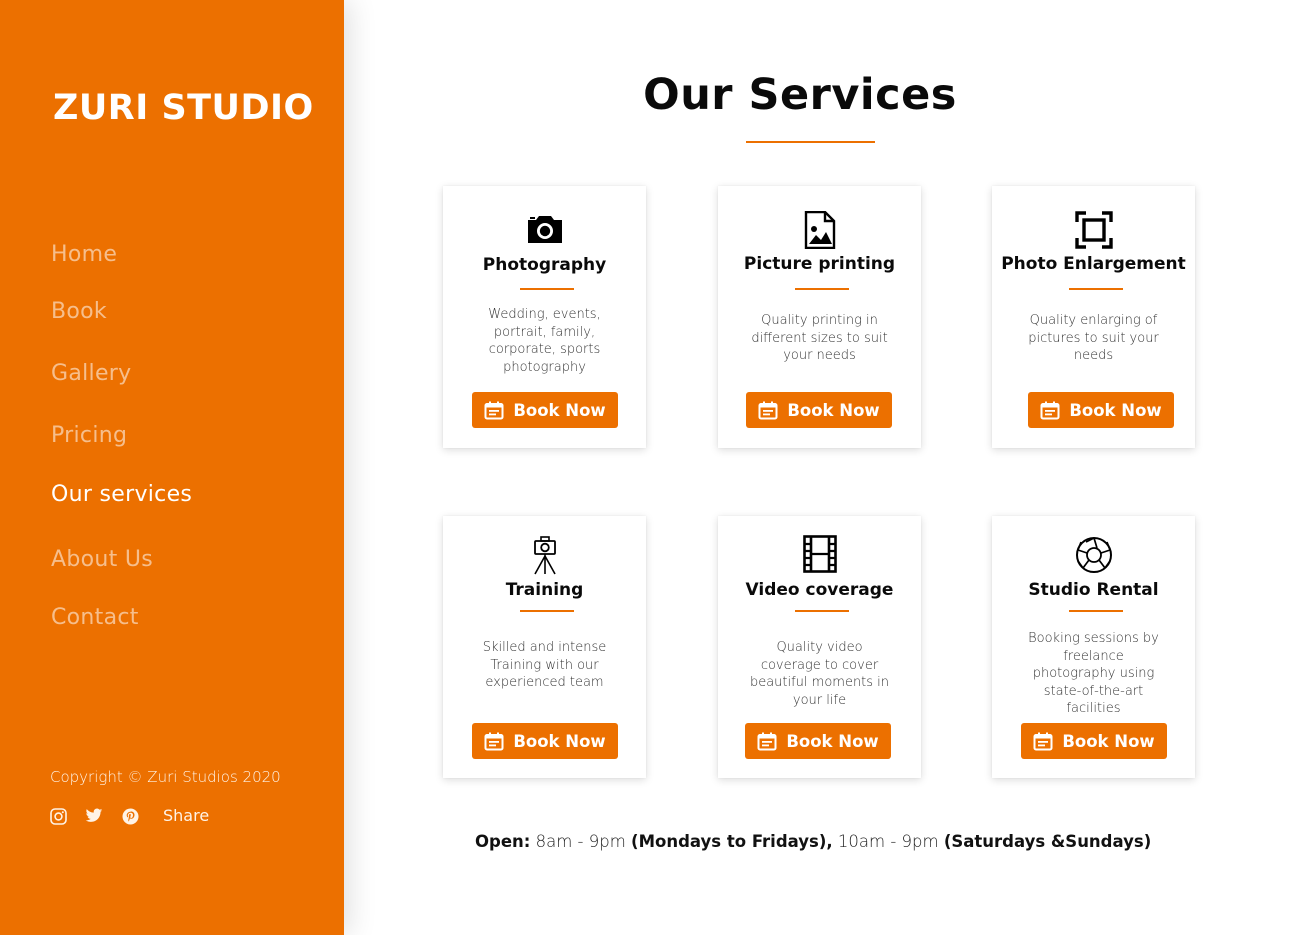  I want to click on service-title: Picture printing, so click(819, 264).